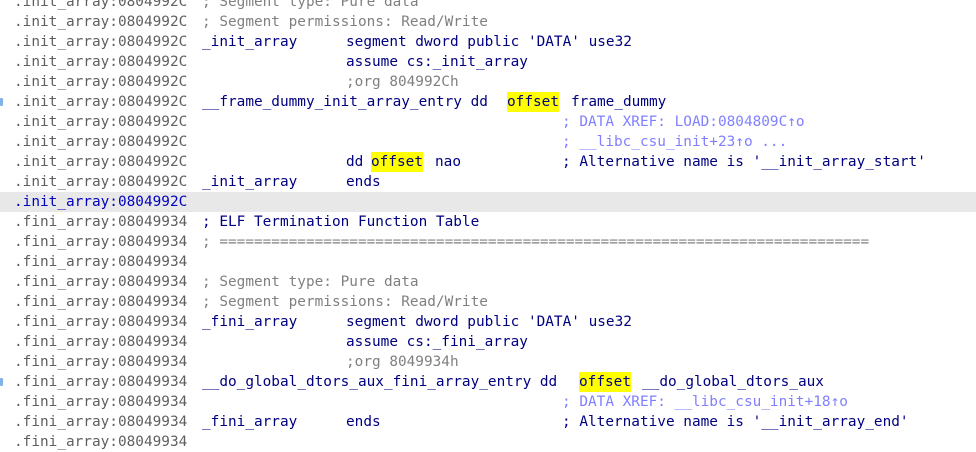 The image size is (976, 452). I want to click on listing-line: .init_array:0804992C _init_array ends, so click(488, 182).